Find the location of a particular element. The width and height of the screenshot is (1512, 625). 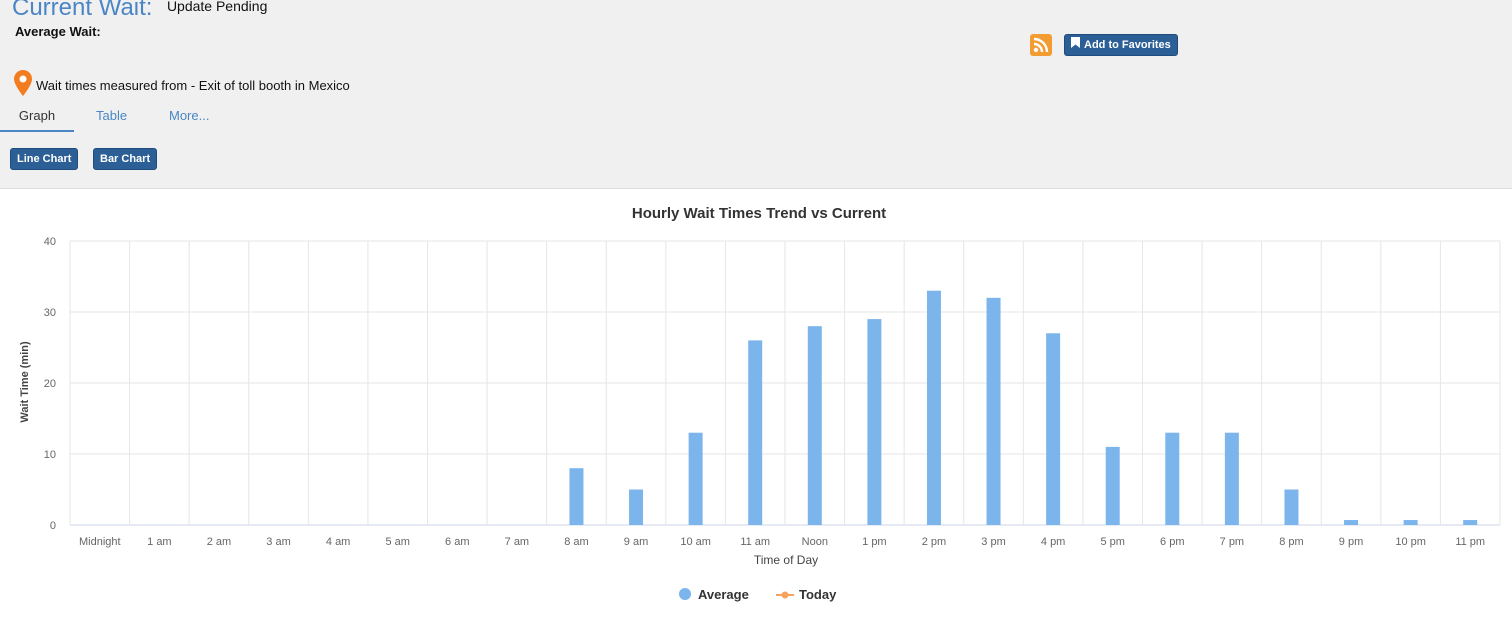

x-tick-label: 9 pm is located at coordinates (1351, 542).